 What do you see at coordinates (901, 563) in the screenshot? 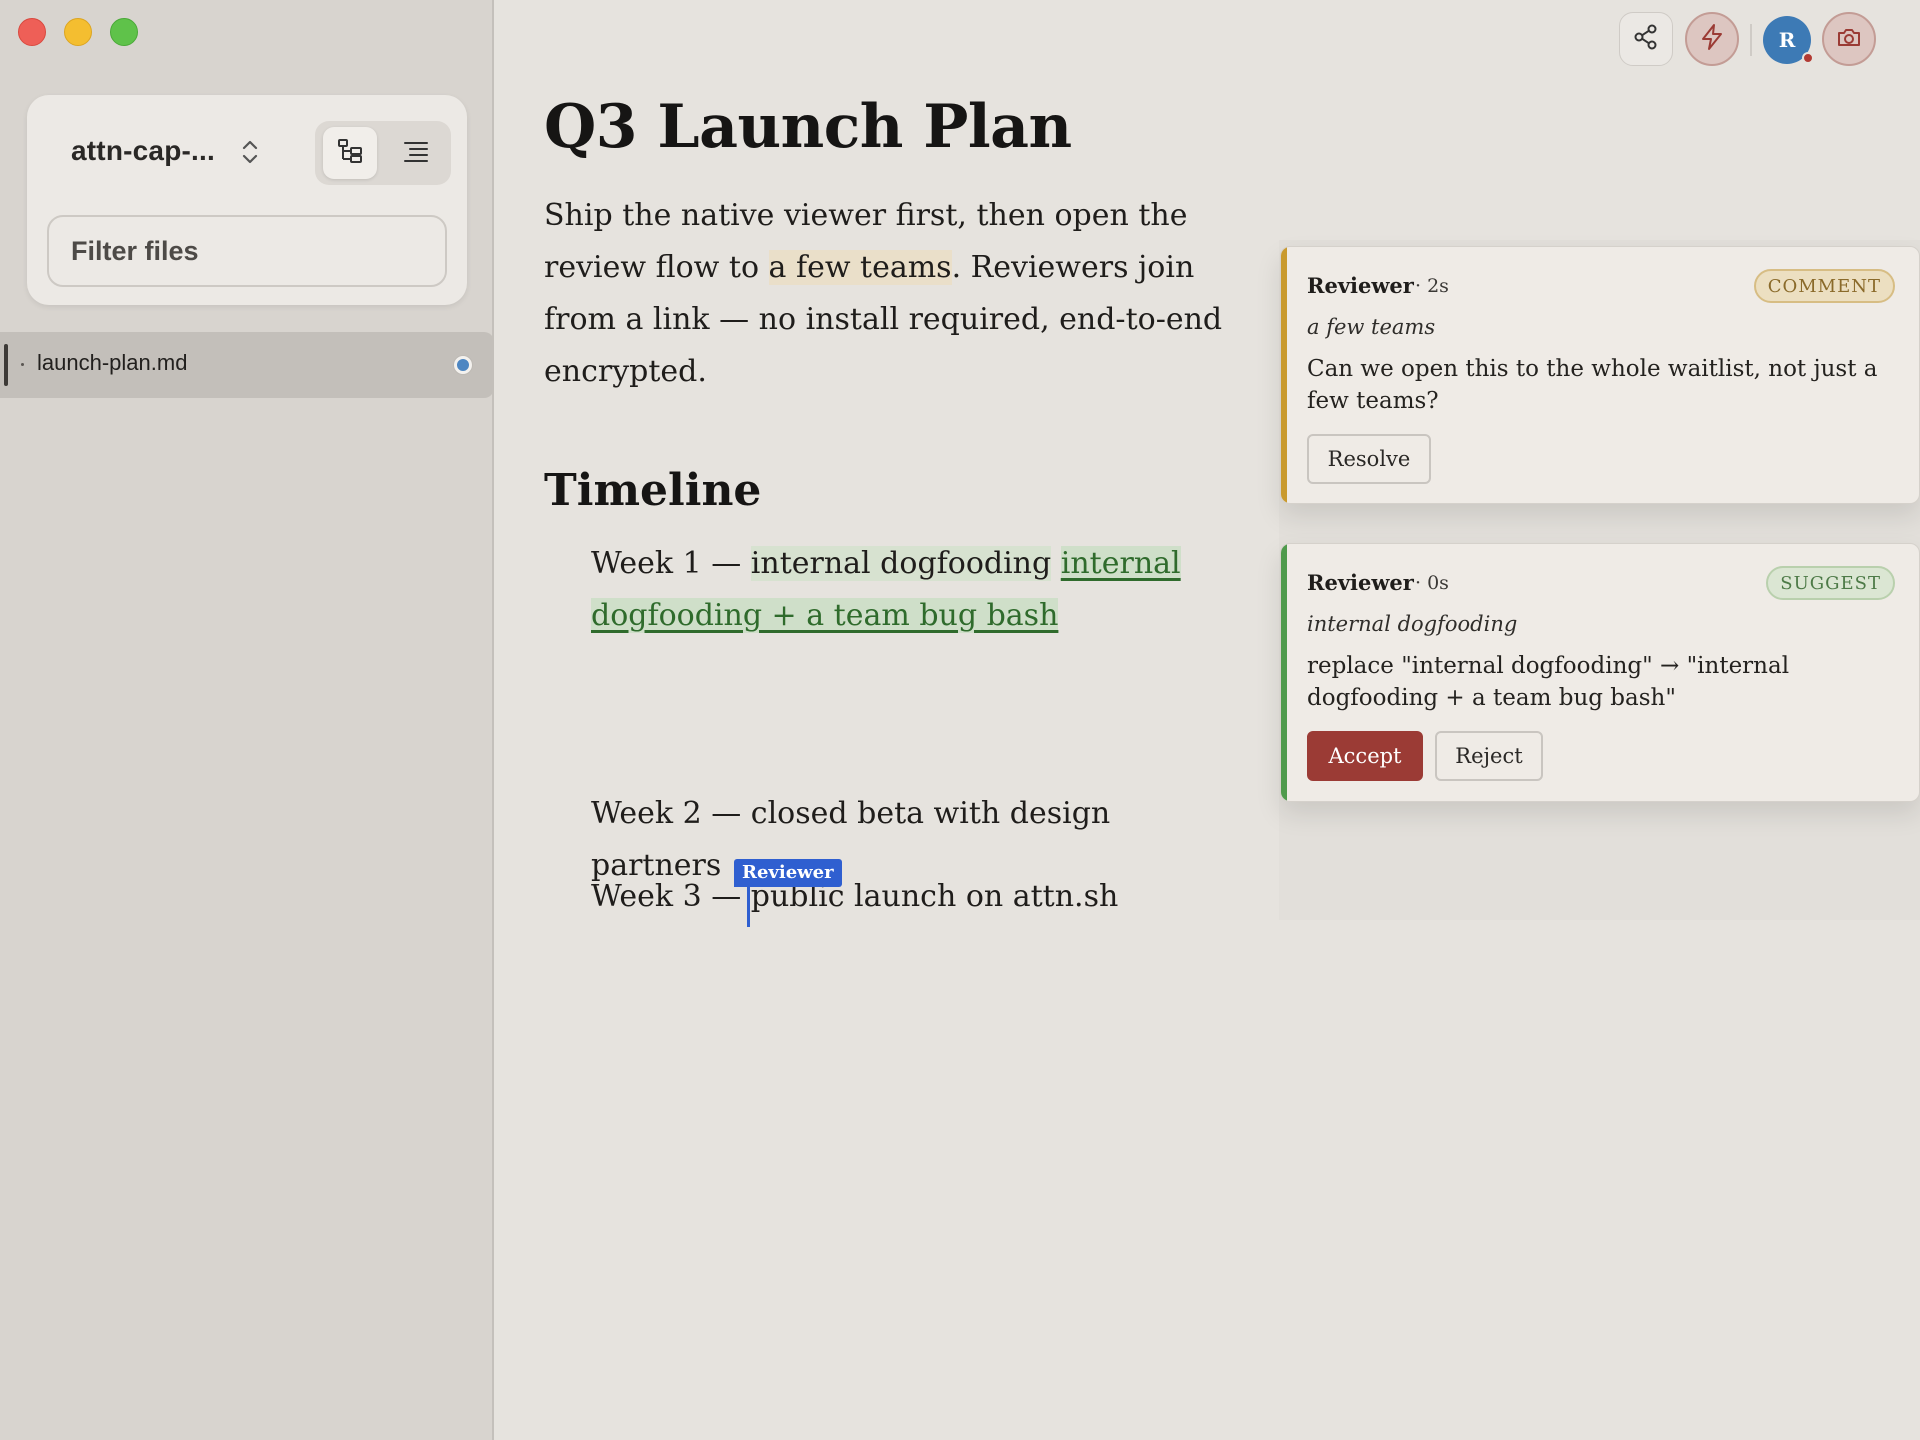
I see `suggested-deletion: internal dogfooding` at bounding box center [901, 563].